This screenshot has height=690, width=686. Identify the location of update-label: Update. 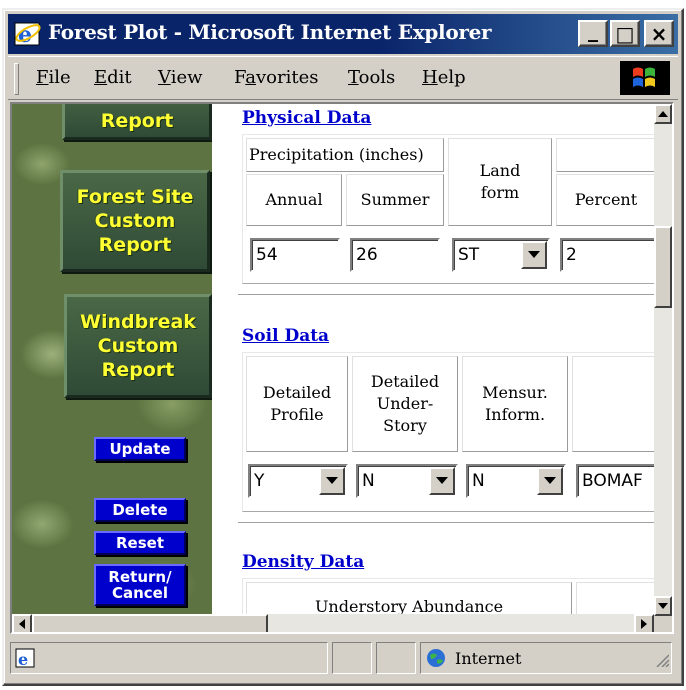
(140, 449).